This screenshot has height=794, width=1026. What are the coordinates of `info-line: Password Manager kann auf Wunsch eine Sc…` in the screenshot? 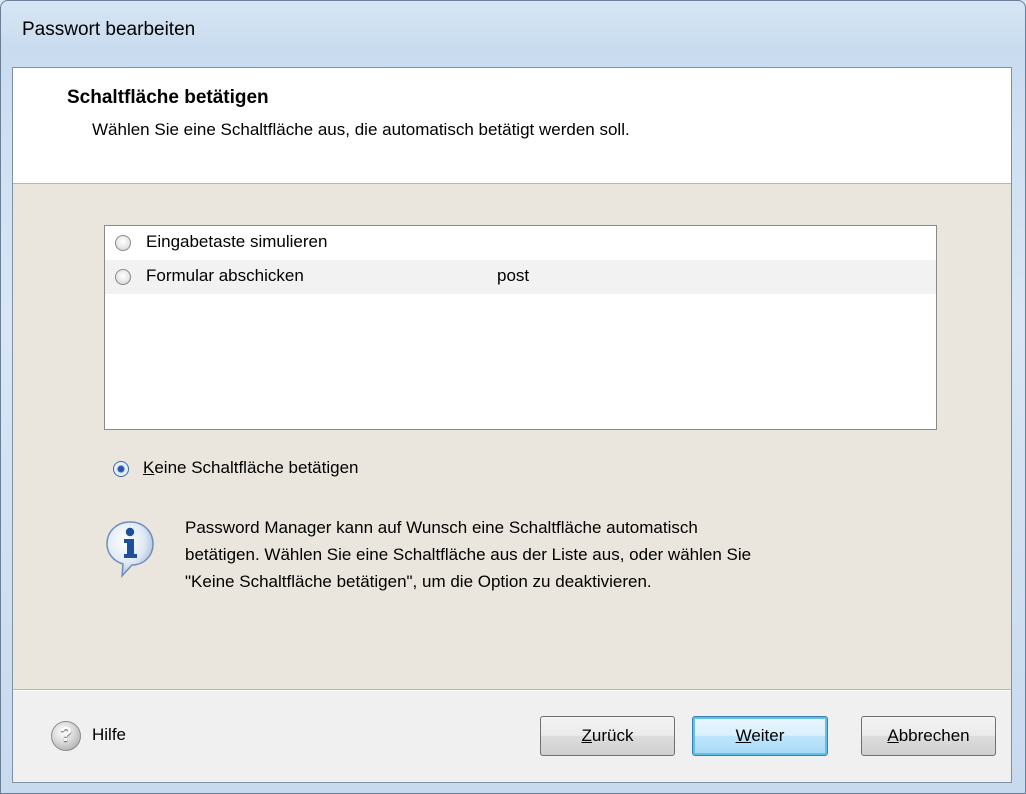 It's located at (441, 527).